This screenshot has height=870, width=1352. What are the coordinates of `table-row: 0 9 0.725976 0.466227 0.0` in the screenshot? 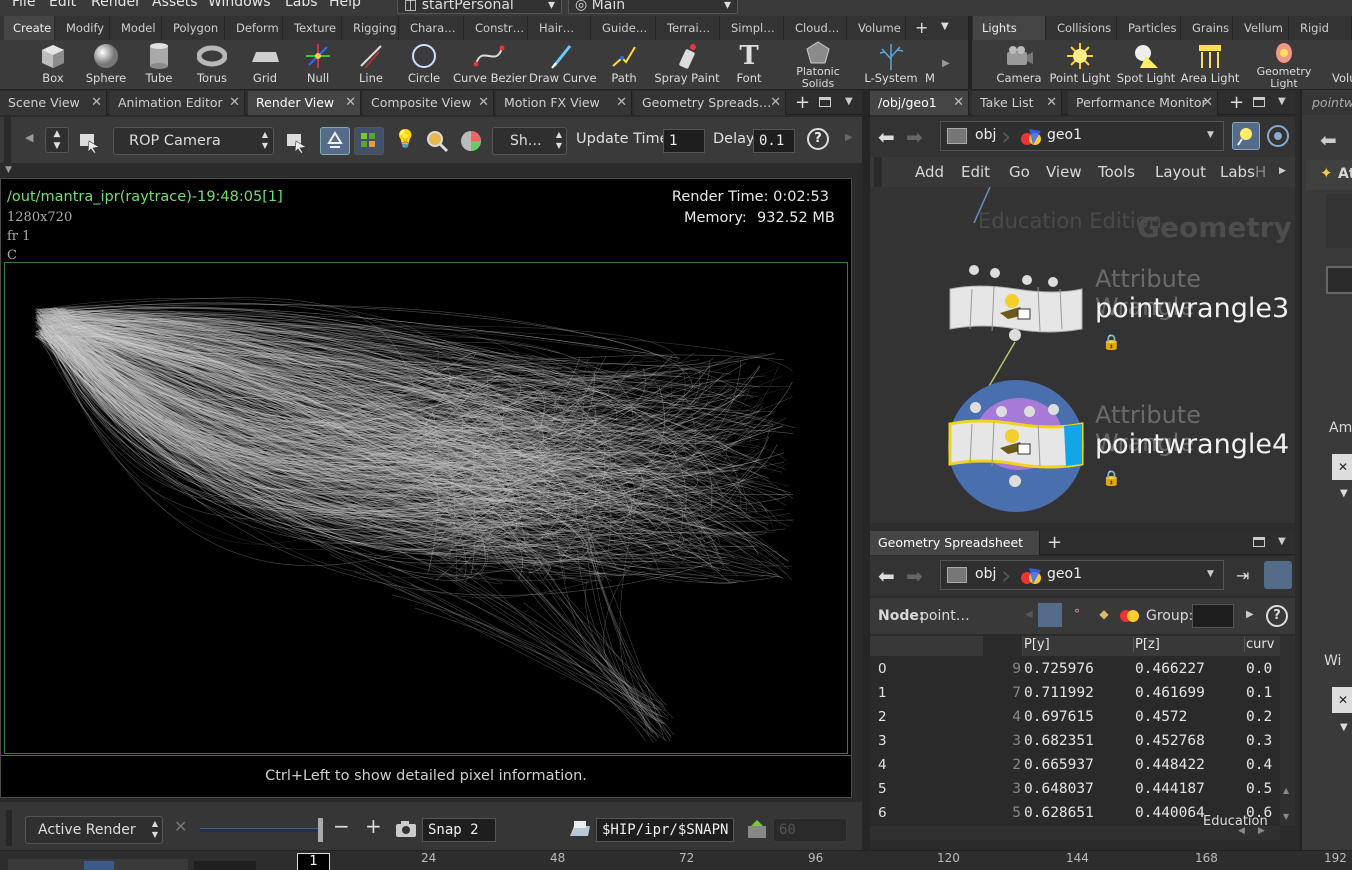 It's located at (1075, 670).